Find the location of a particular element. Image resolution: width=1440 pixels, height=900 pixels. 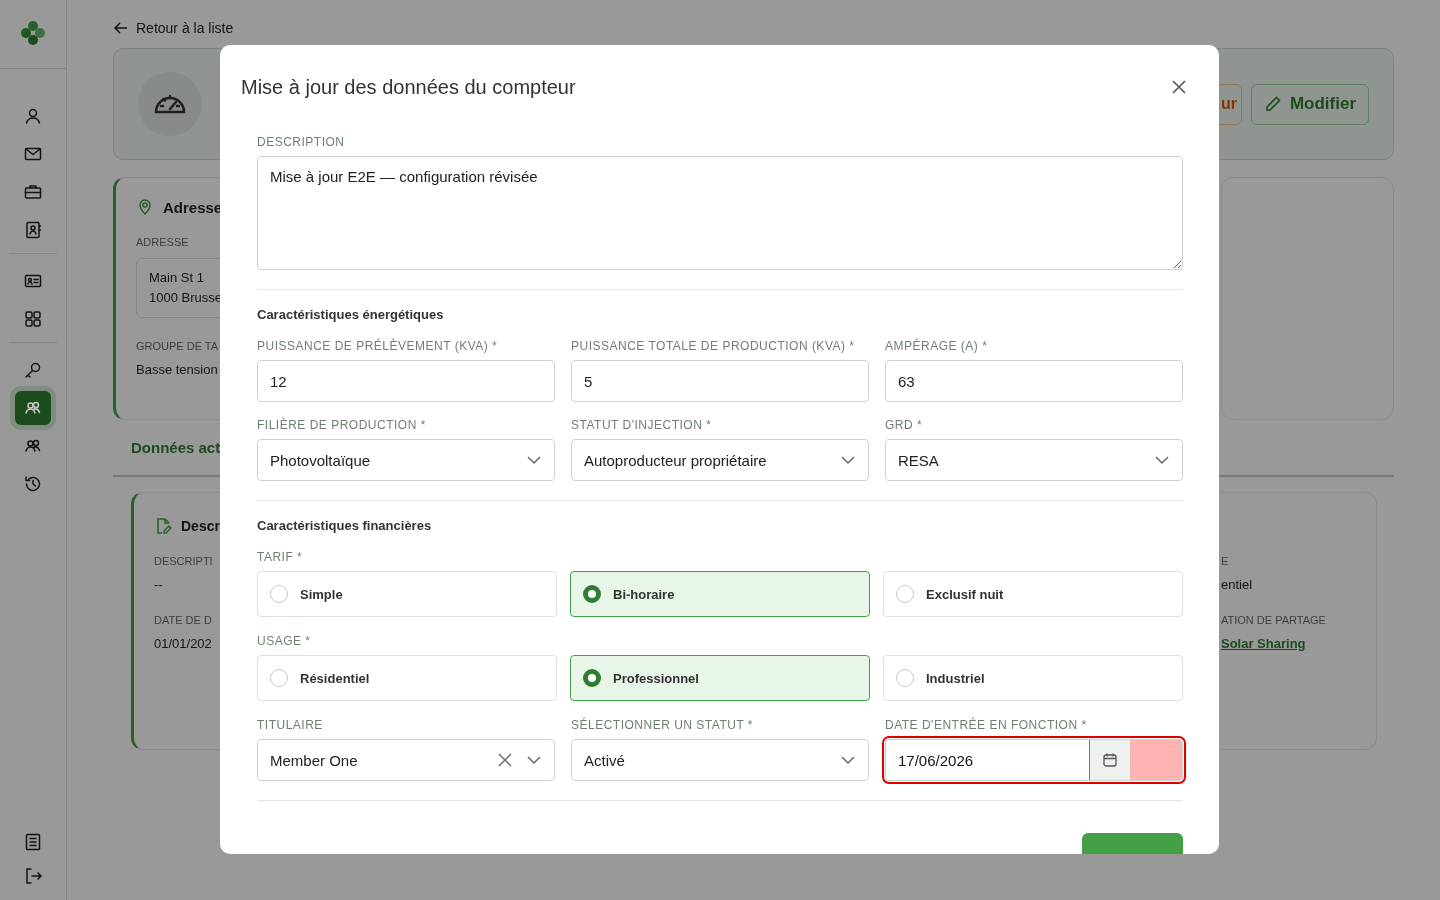

arrow-left-icon is located at coordinates (121, 28).